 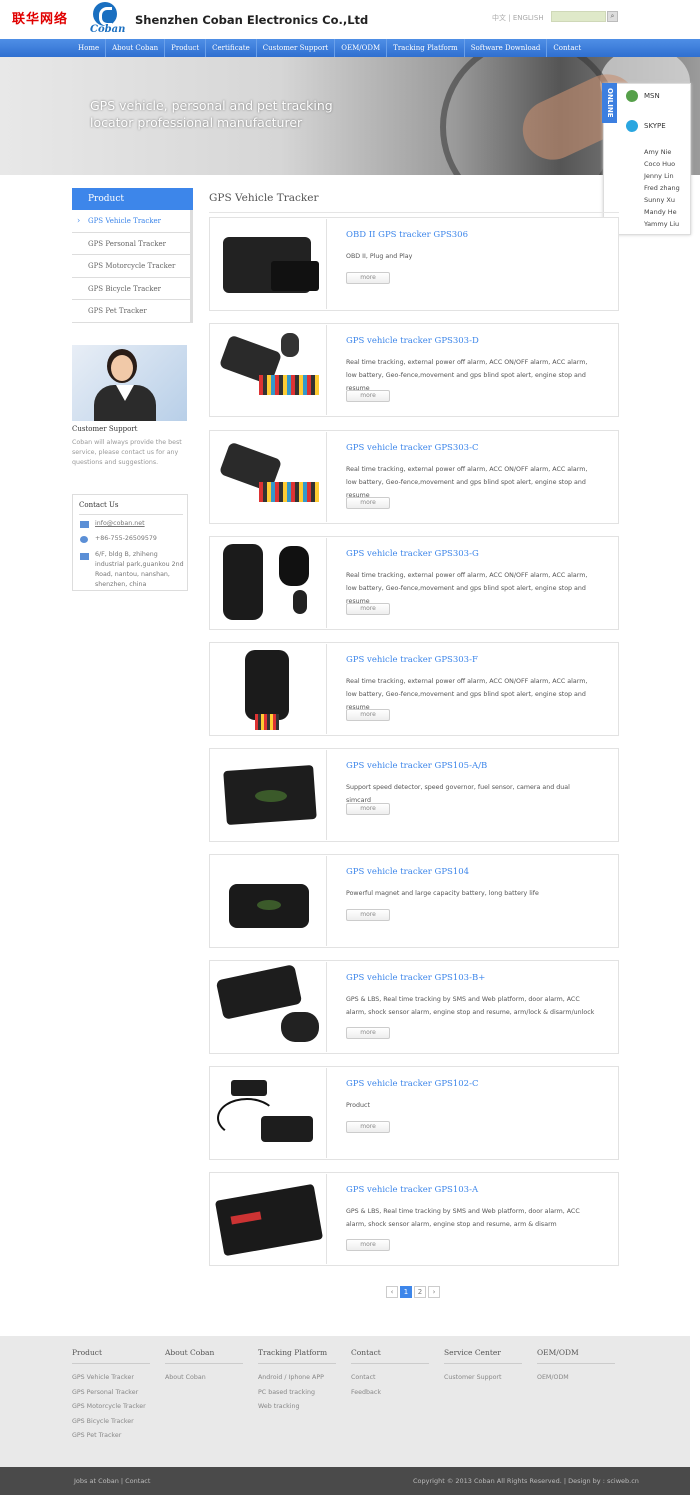 What do you see at coordinates (612, 16) in the screenshot?
I see `search-icon: ⌕` at bounding box center [612, 16].